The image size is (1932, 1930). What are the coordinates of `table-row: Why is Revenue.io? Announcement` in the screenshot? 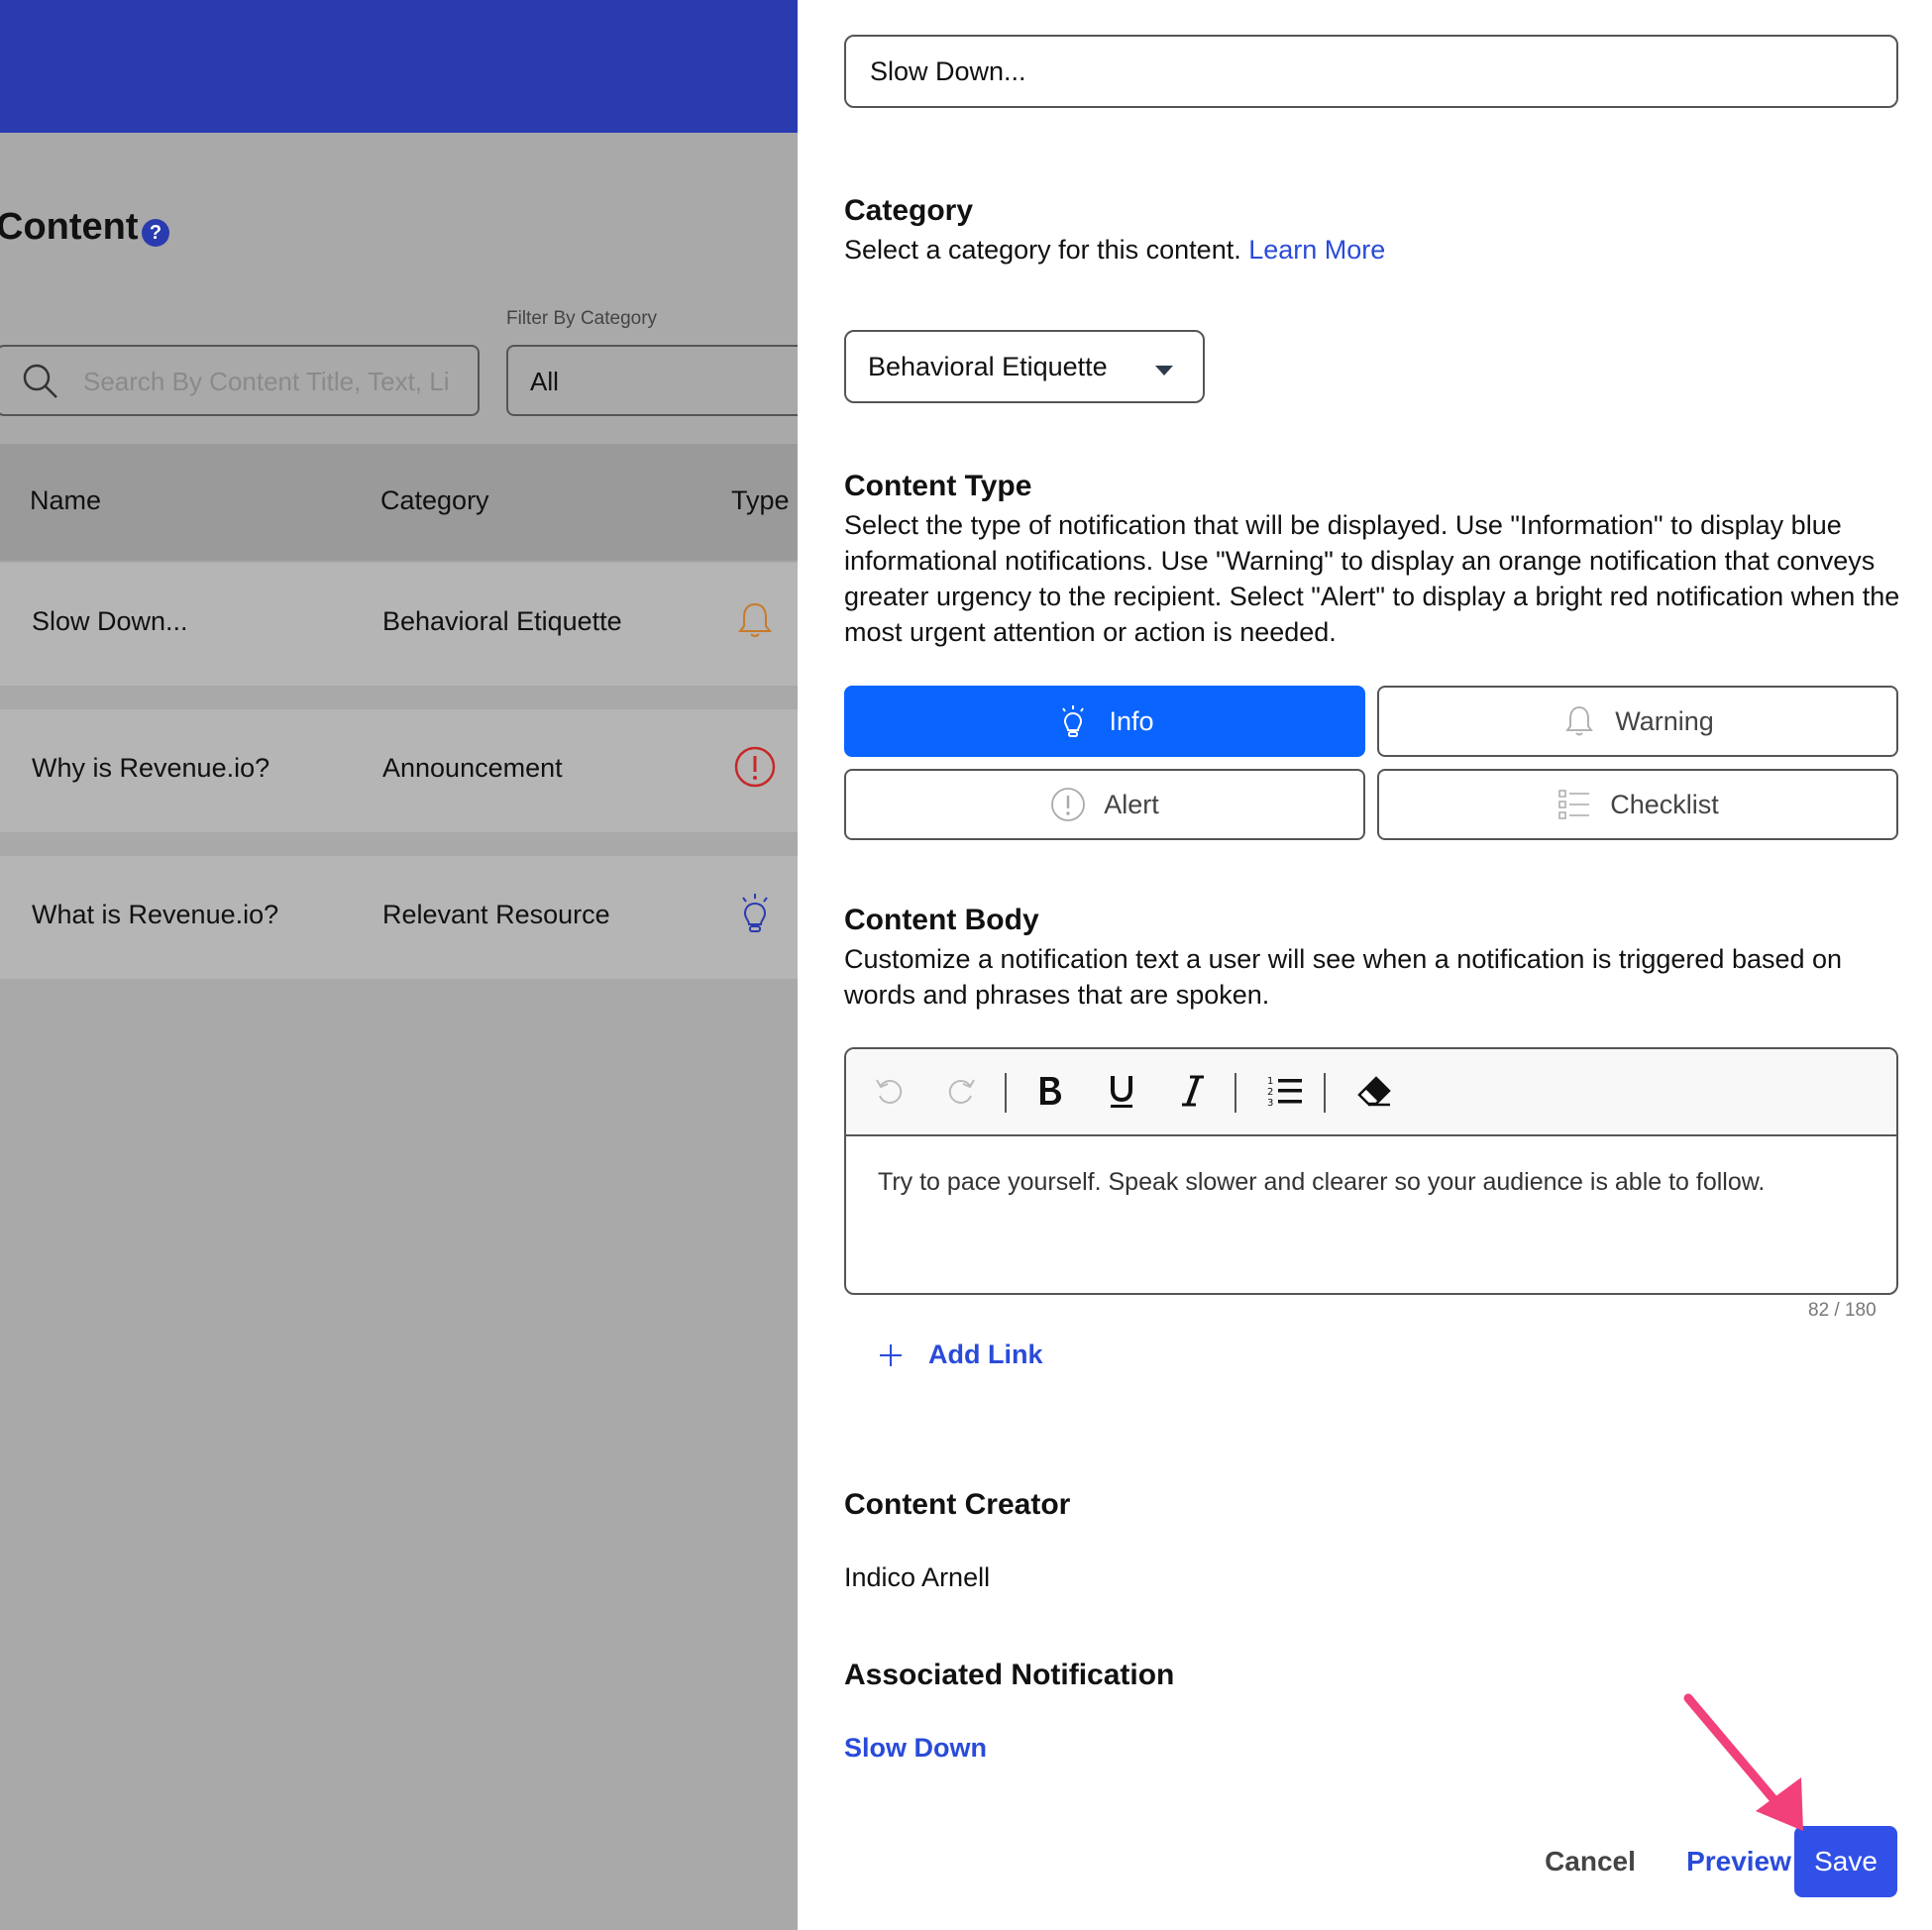 It's located at (399, 770).